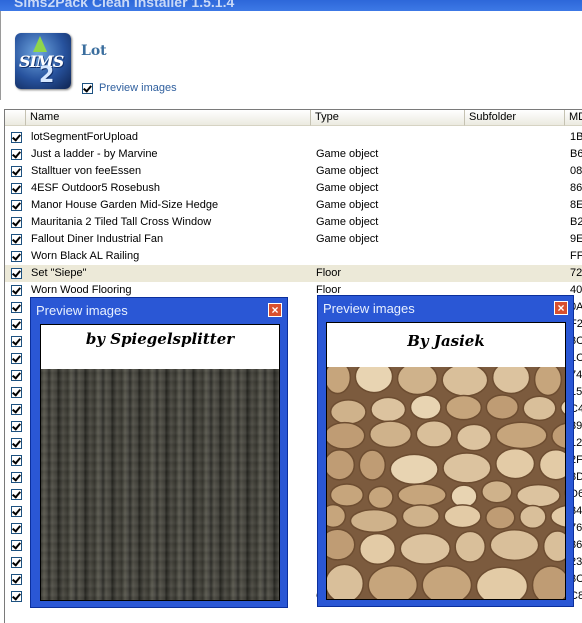 The width and height of the screenshot is (582, 623). Describe the element at coordinates (124, 5) in the screenshot. I see `window-title: Sims2Pack Clean Installer 1.5.1.4` at that location.